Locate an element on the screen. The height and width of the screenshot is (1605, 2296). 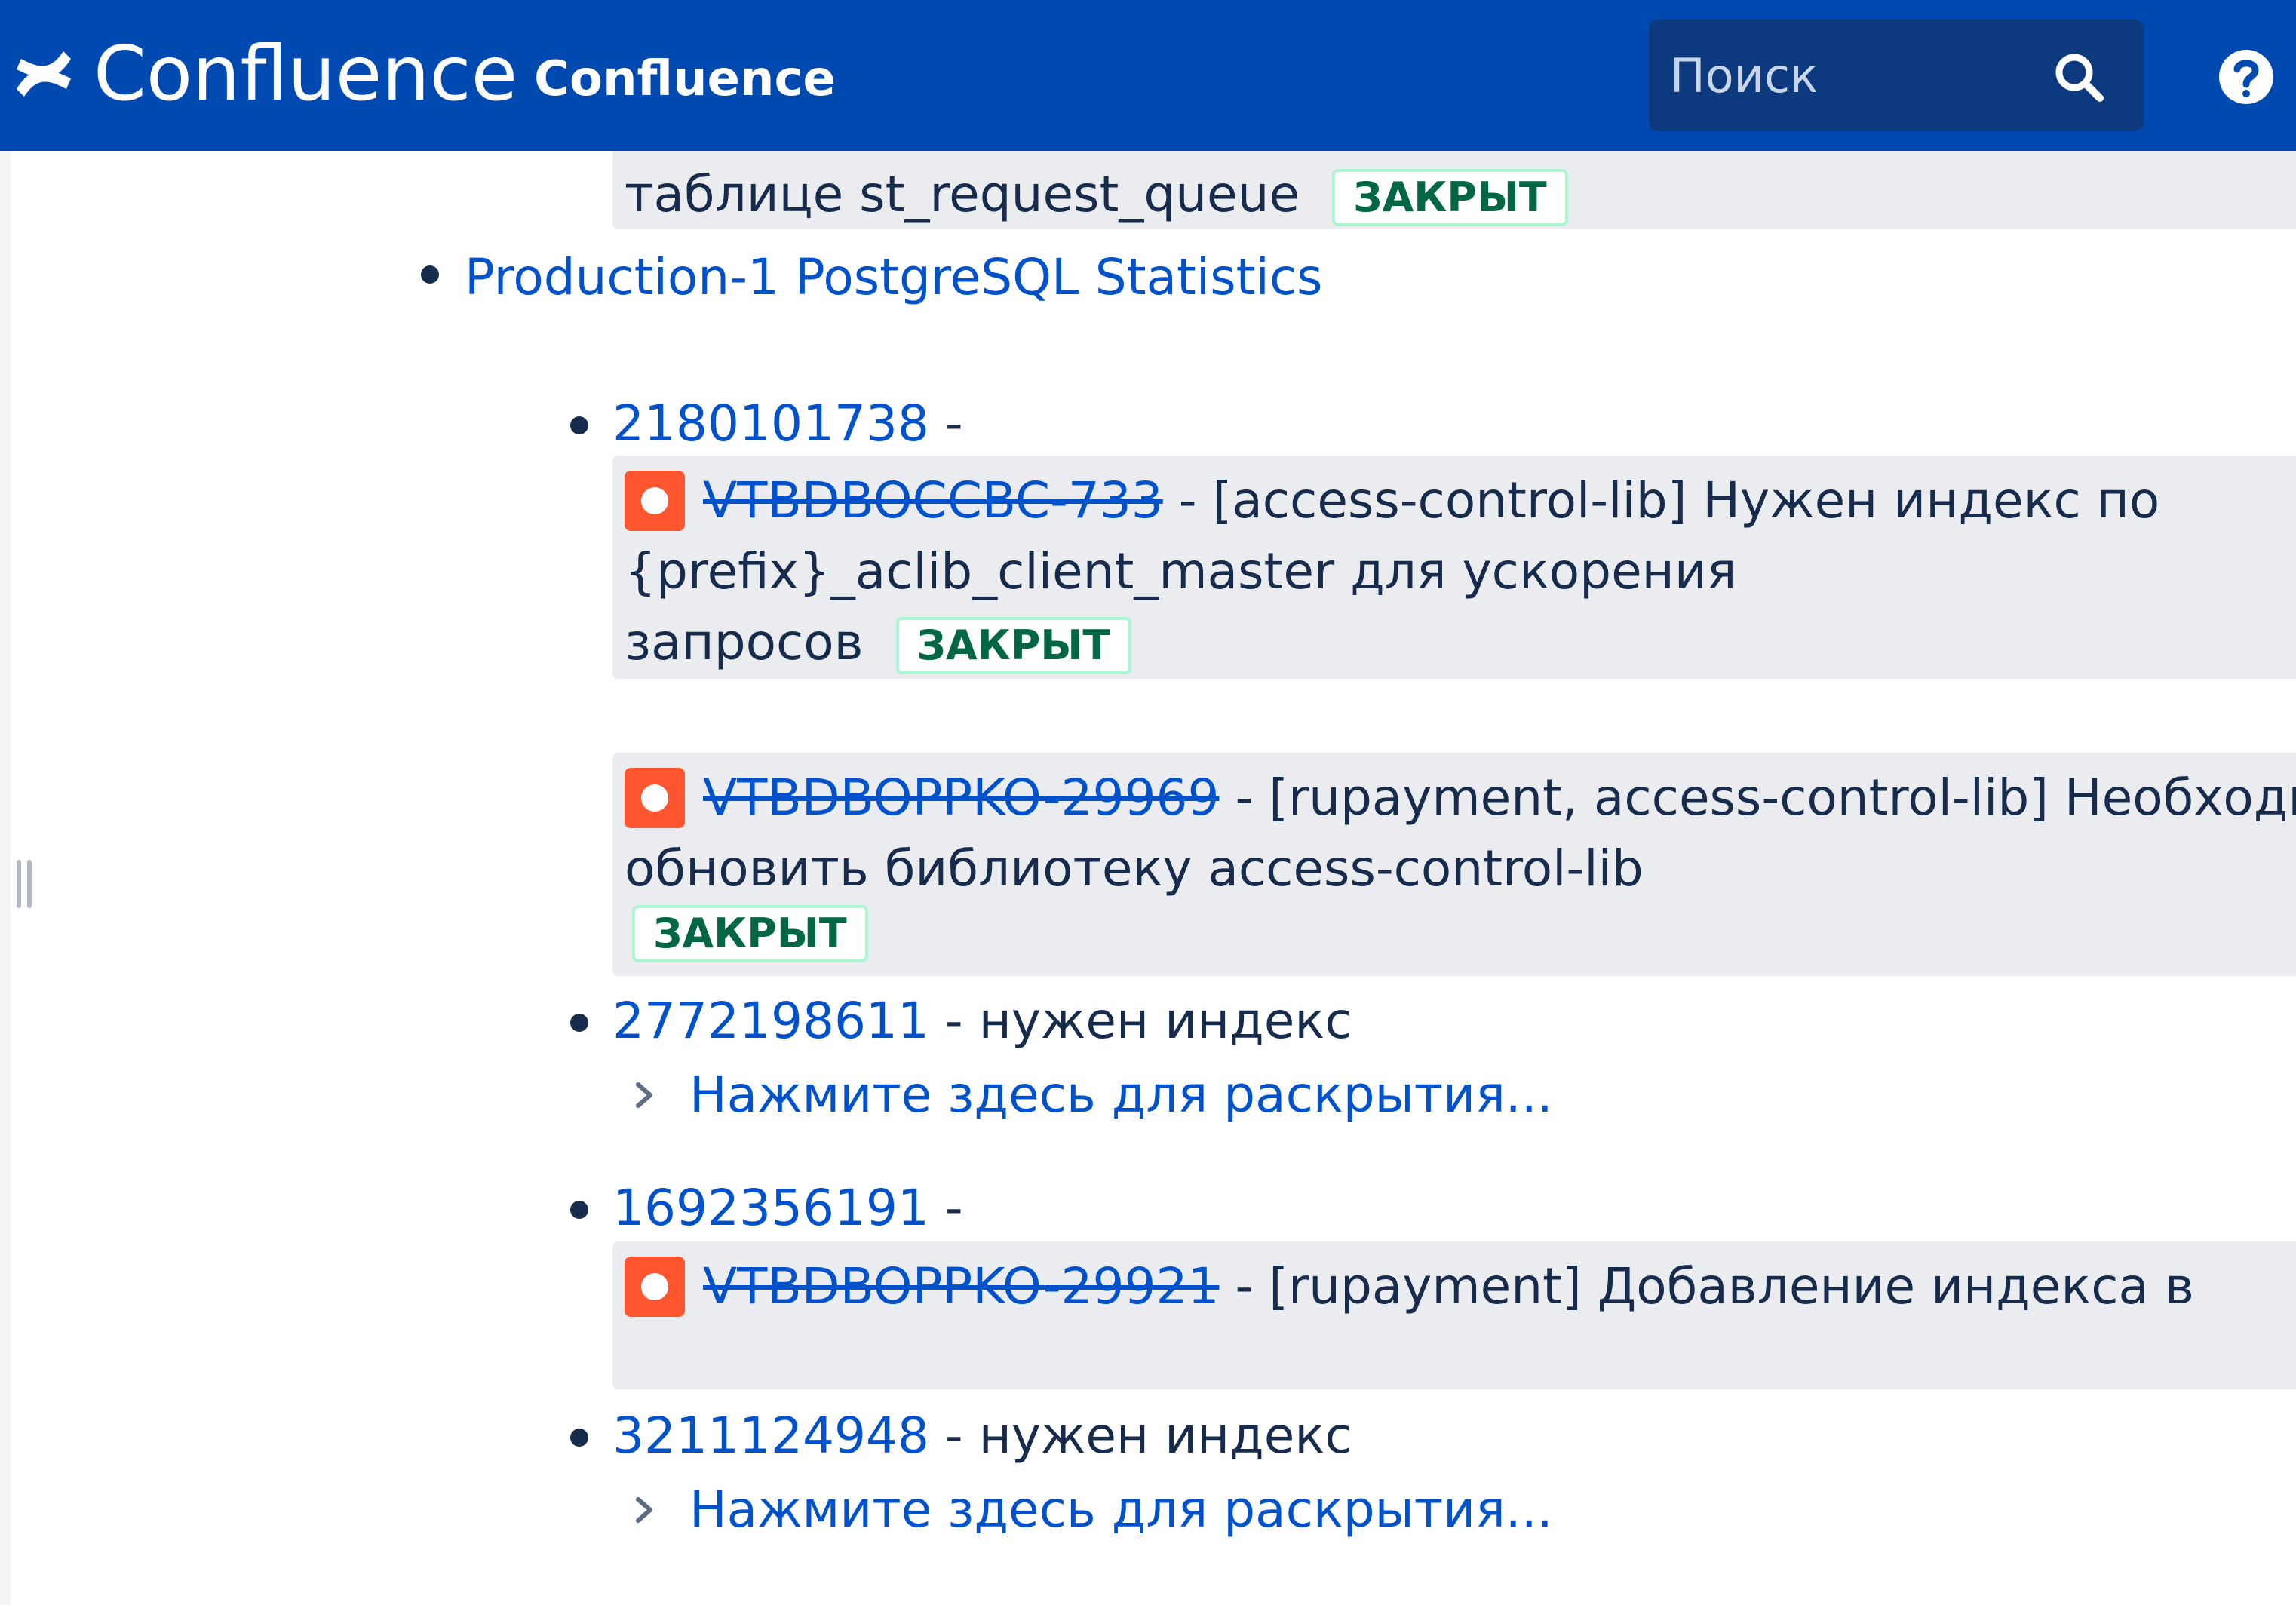
space-name-link: Confluence is located at coordinates (685, 79).